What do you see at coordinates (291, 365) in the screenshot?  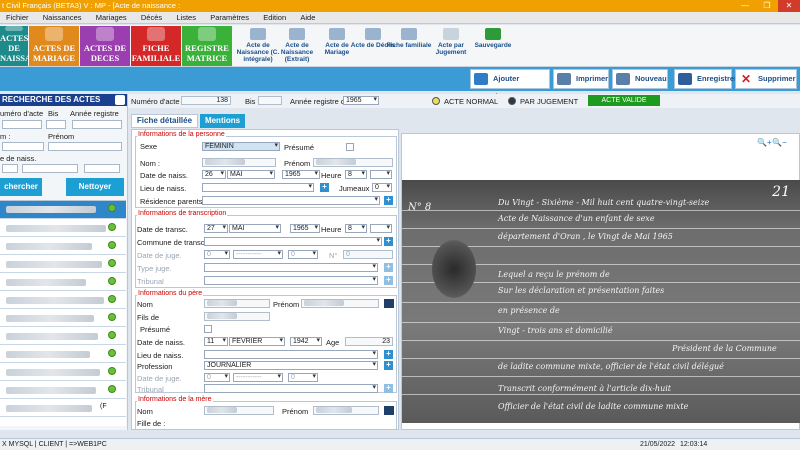 I see `profession-select: JOURNALIER` at bounding box center [291, 365].